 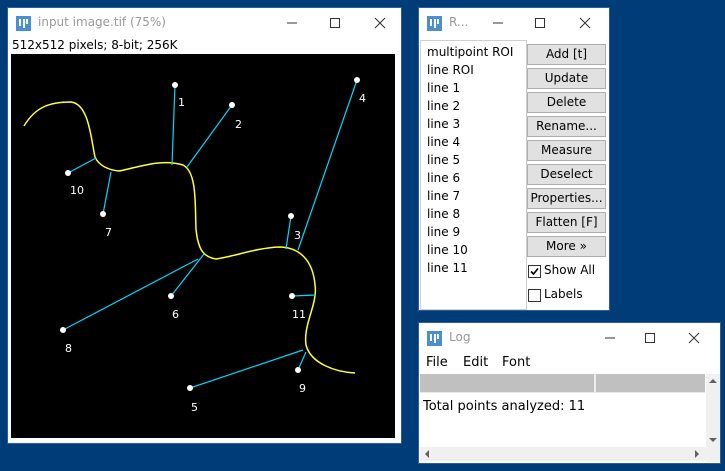 What do you see at coordinates (302, 388) in the screenshot?
I see `point-label-9: 9` at bounding box center [302, 388].